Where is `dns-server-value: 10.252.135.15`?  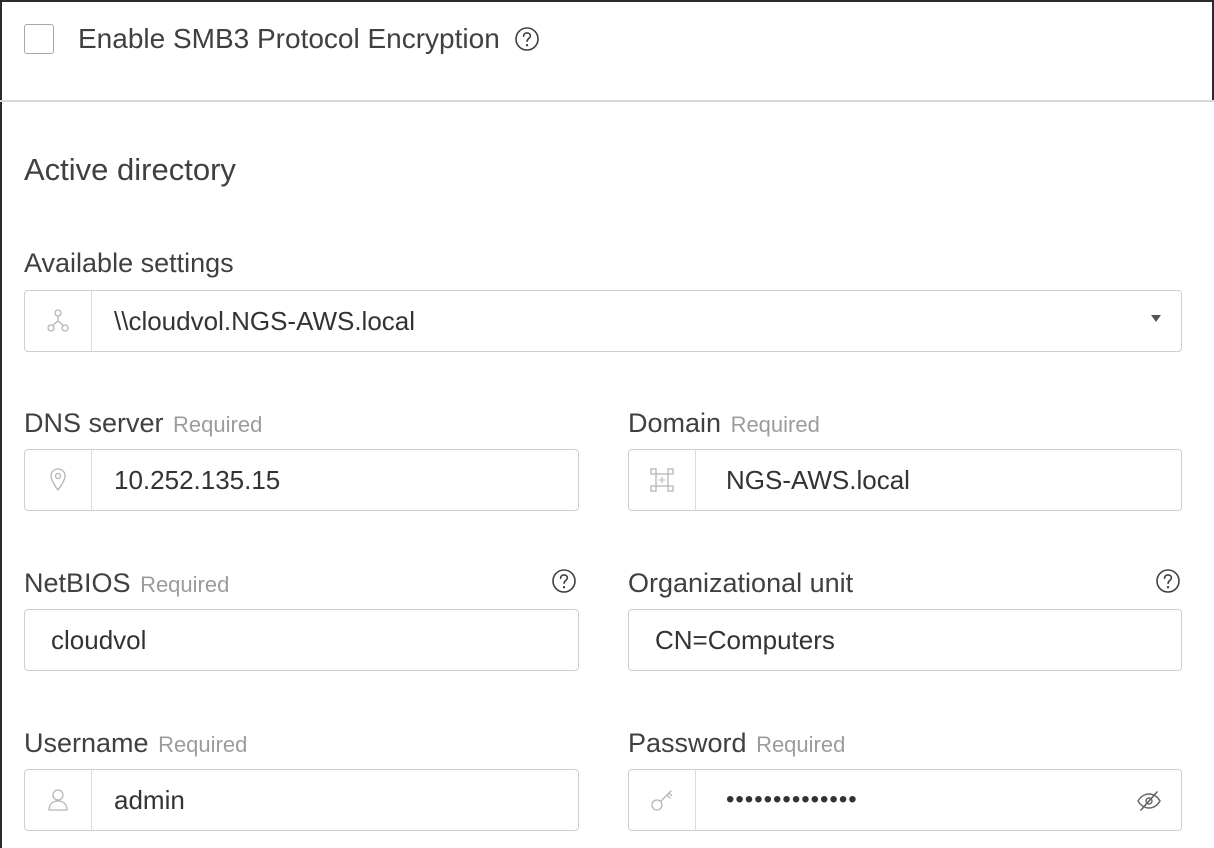 dns-server-value: 10.252.135.15 is located at coordinates (197, 479).